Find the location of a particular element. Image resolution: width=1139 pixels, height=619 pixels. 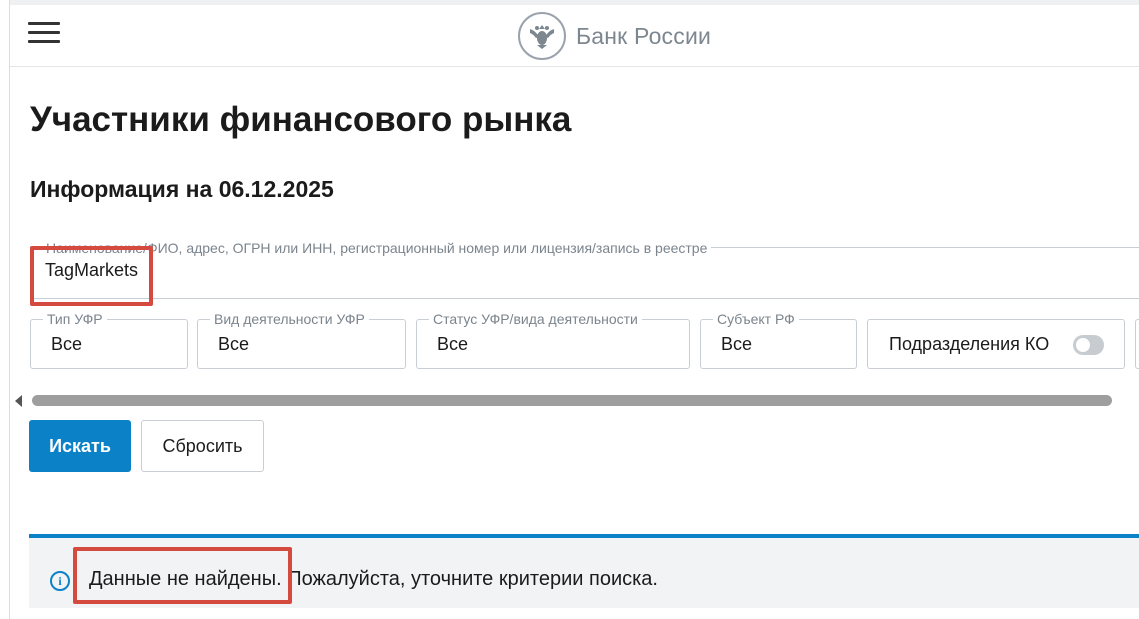

menu-icon is located at coordinates (44, 33).